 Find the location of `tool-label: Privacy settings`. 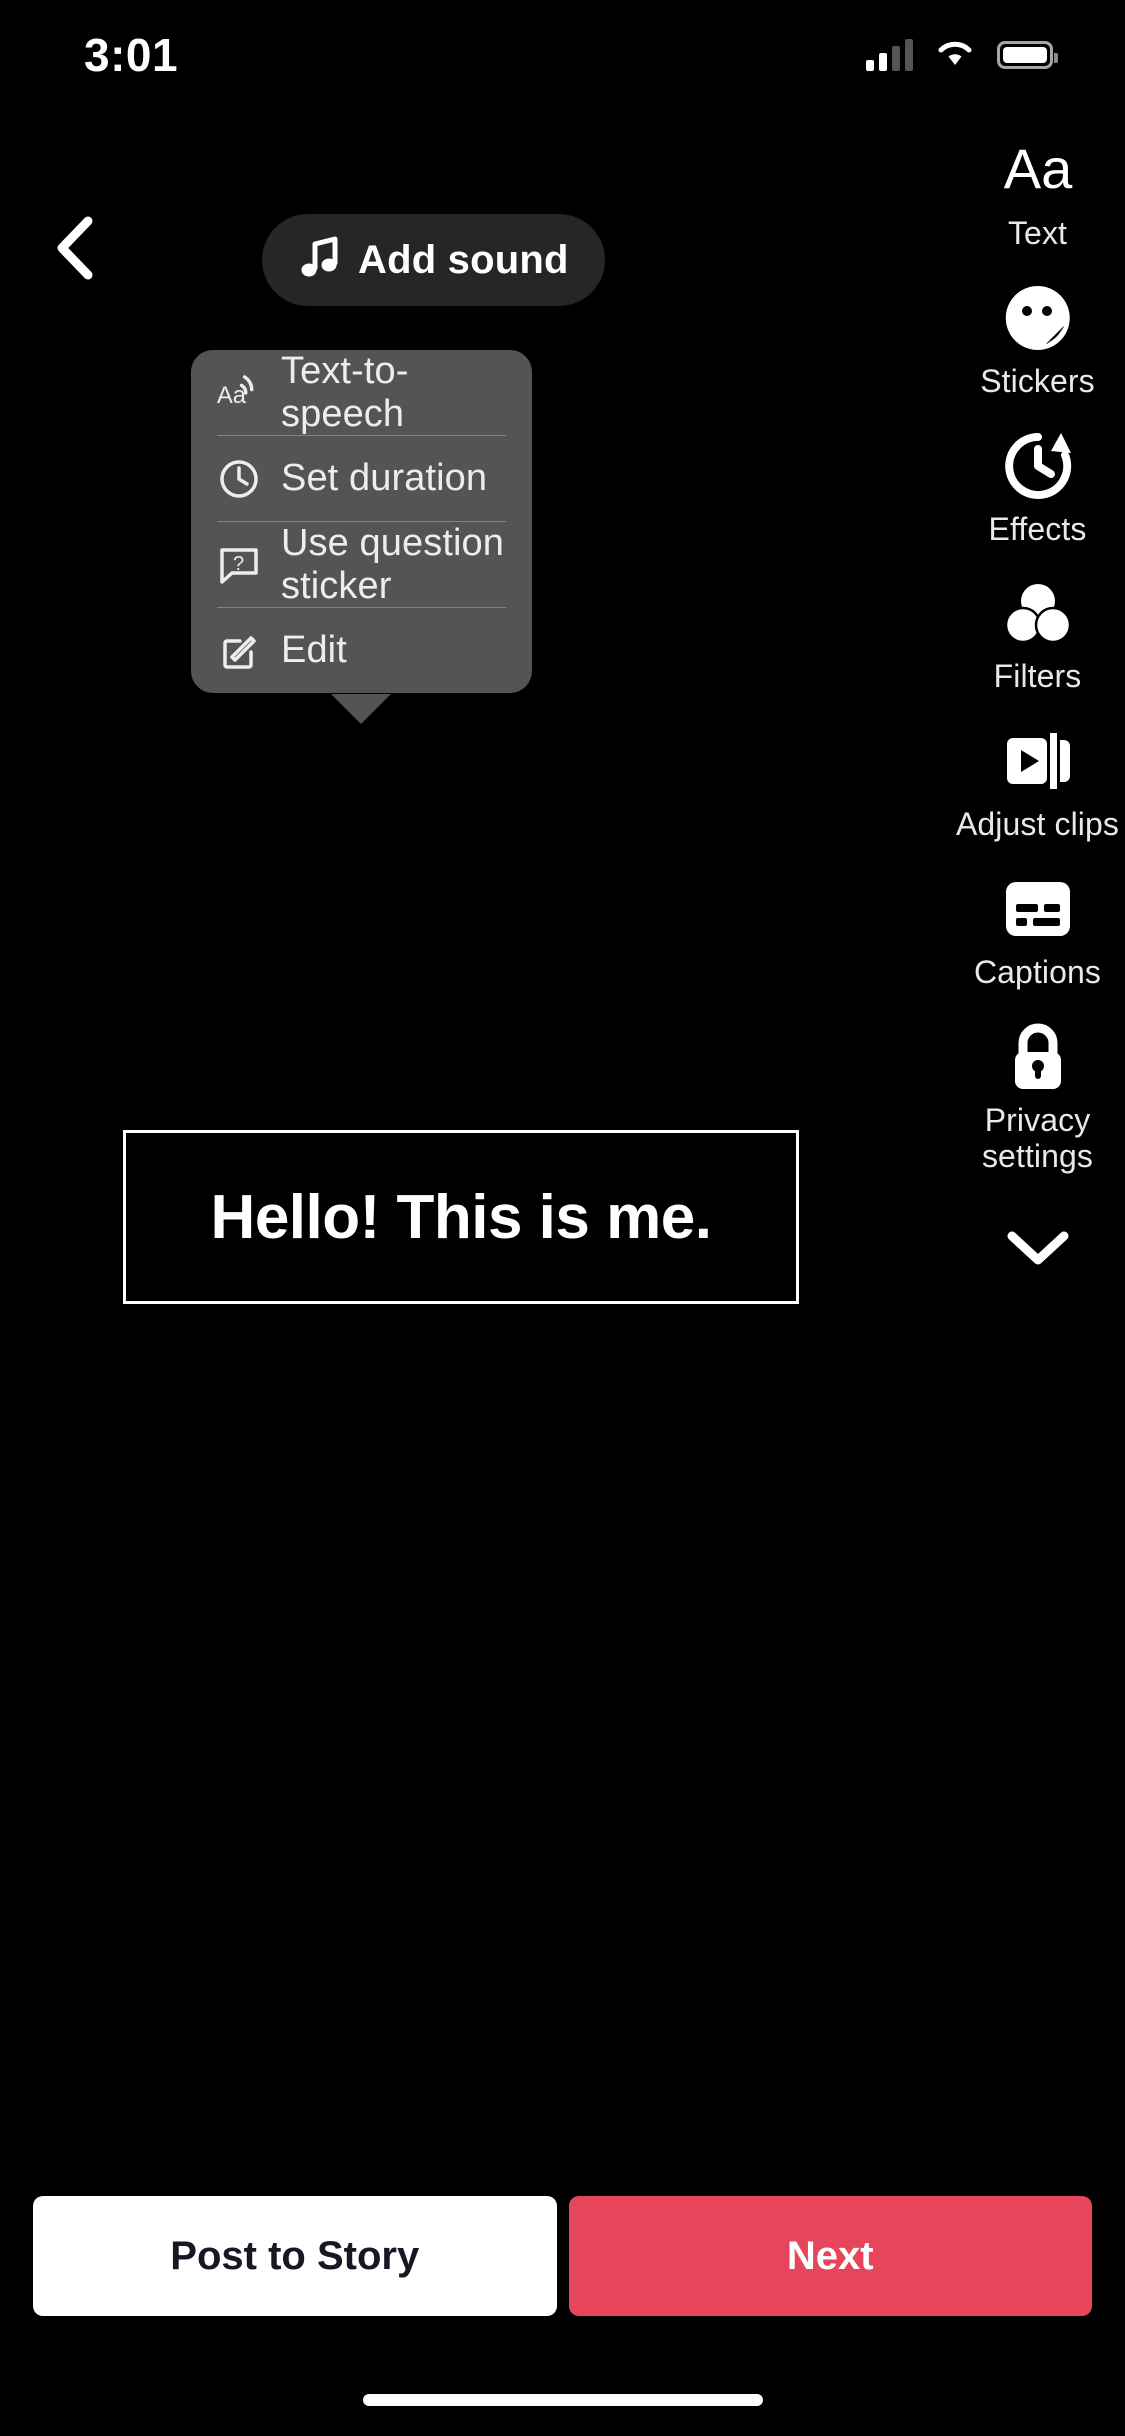

tool-label: Privacy settings is located at coordinates (1037, 1137).